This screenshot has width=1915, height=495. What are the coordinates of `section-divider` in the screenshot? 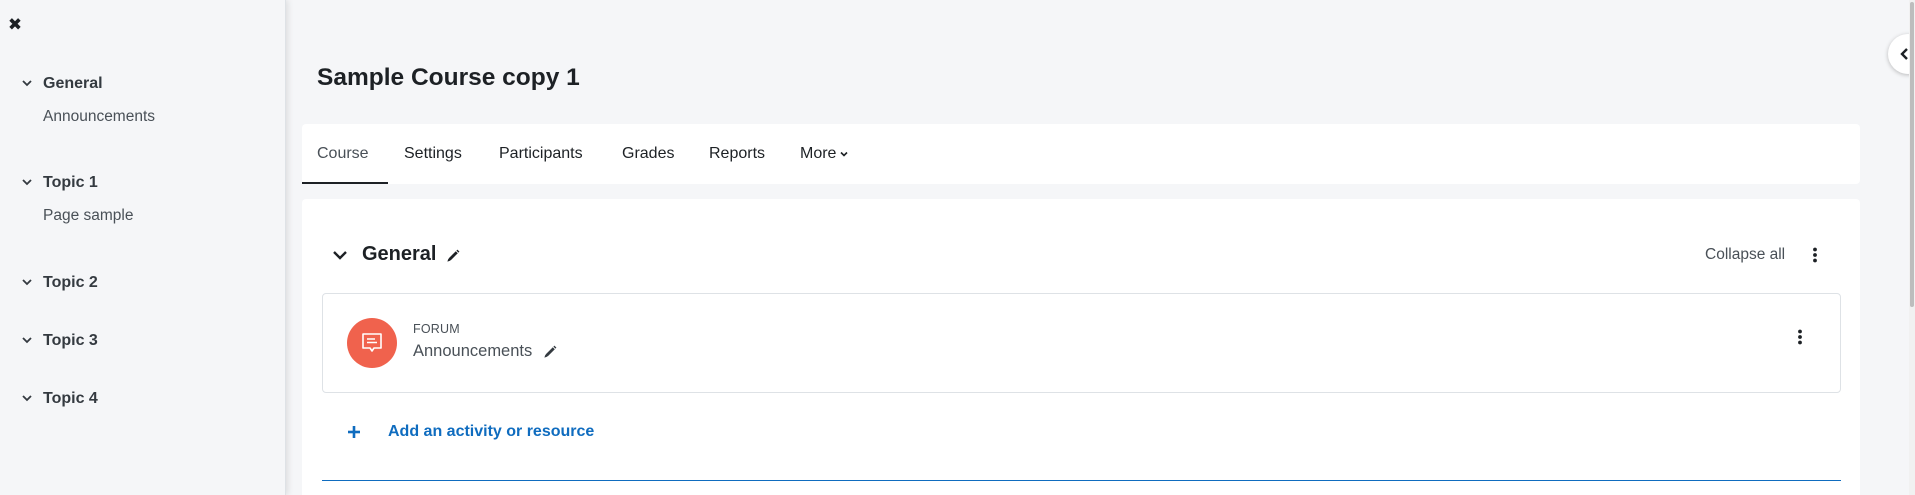 It's located at (1081, 480).